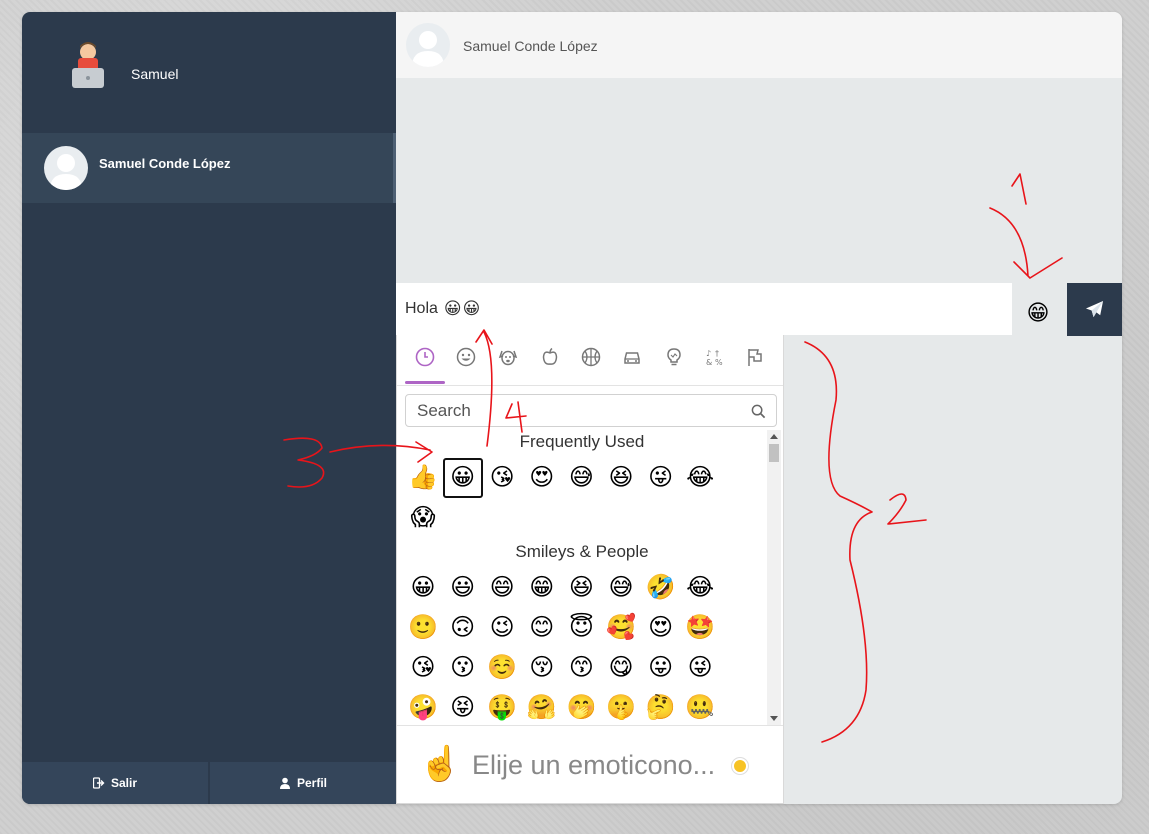  Describe the element at coordinates (423, 628) in the screenshot. I see `emoji-item: 🙂` at that location.